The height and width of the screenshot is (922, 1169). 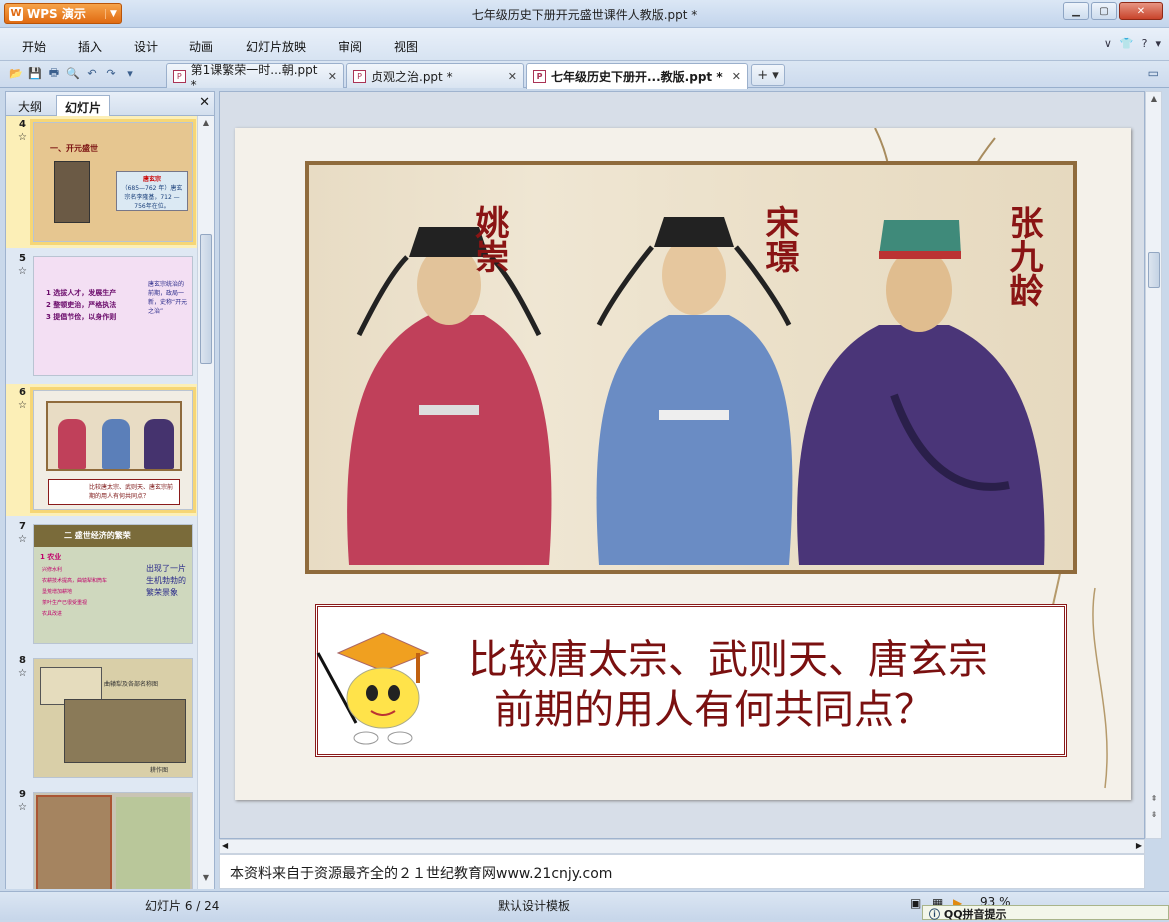 What do you see at coordinates (35, 73) in the screenshot?
I see `save-icon: 💾` at bounding box center [35, 73].